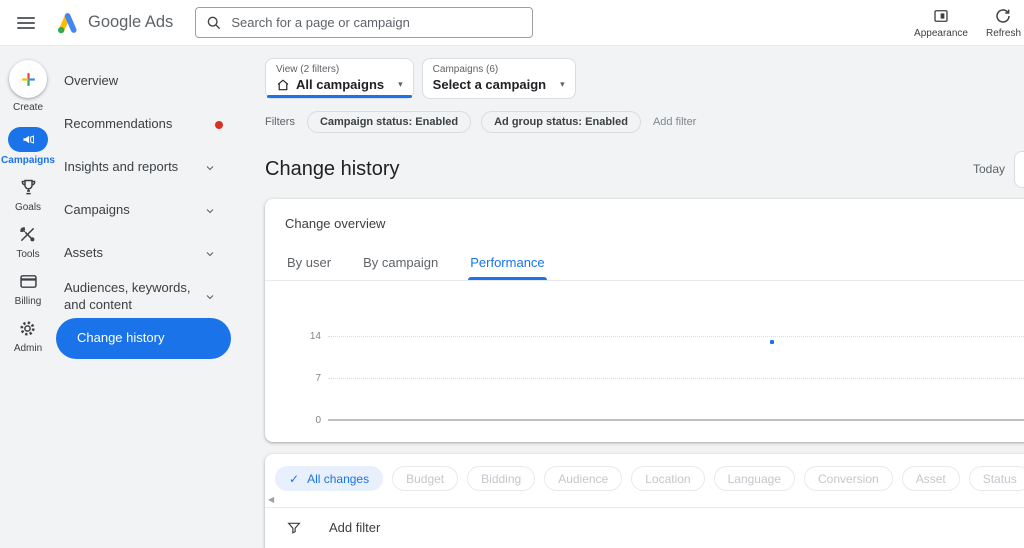 The height and width of the screenshot is (548, 1024). Describe the element at coordinates (27, 328) in the screenshot. I see `gear-icon` at that location.